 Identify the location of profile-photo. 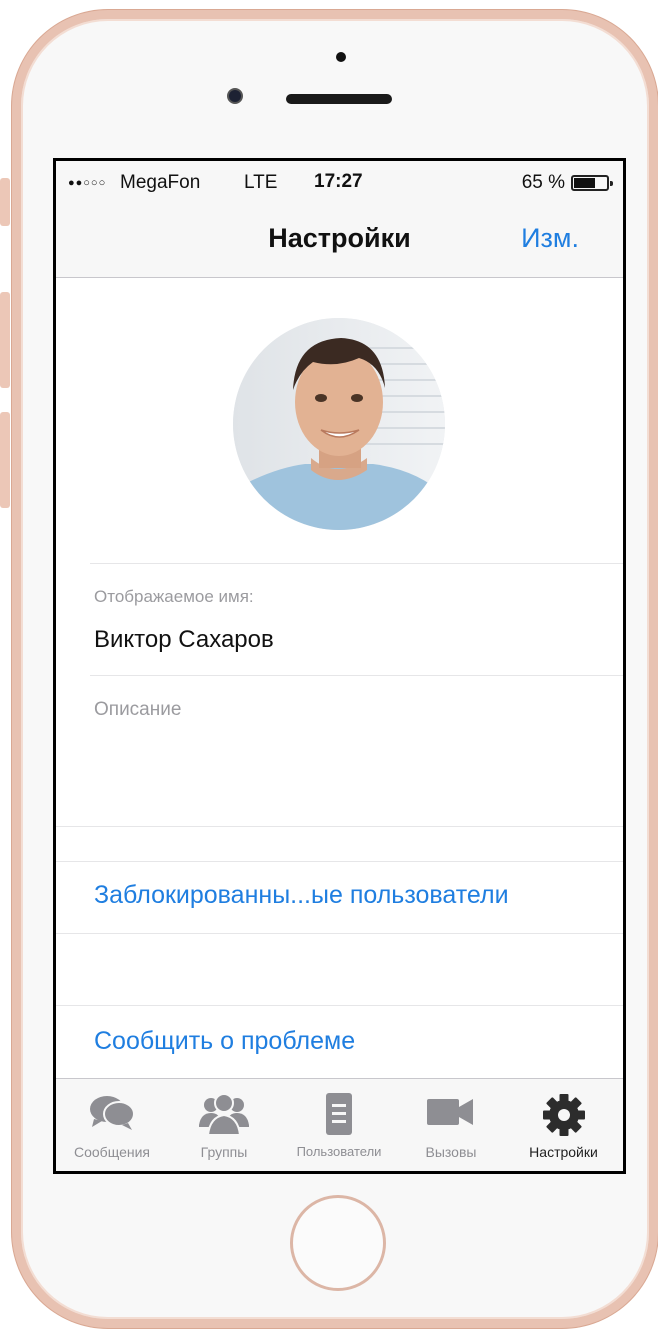
(339, 424).